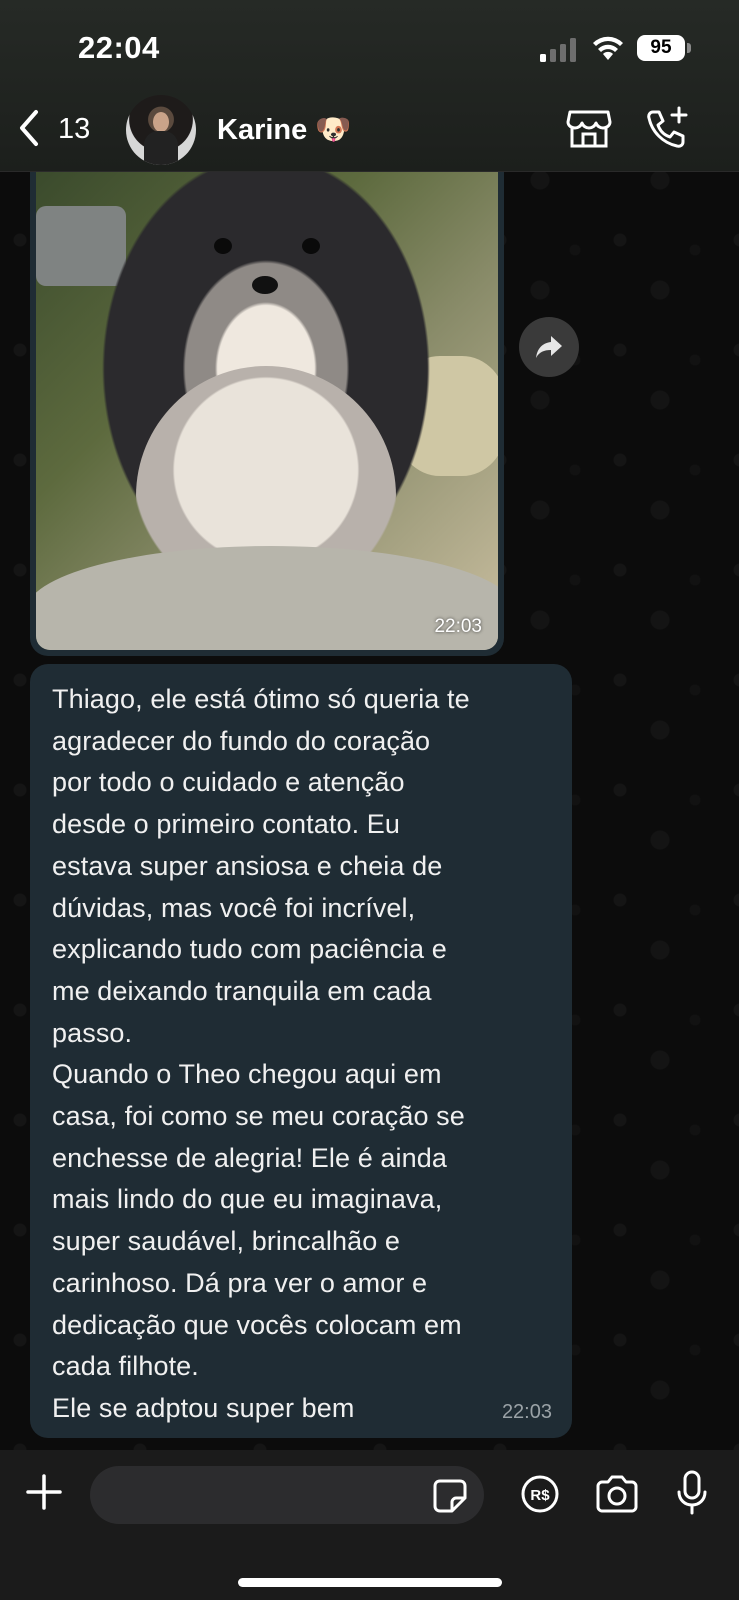 This screenshot has width=739, height=1600. Describe the element at coordinates (666, 129) in the screenshot. I see `add-call-icon` at that location.